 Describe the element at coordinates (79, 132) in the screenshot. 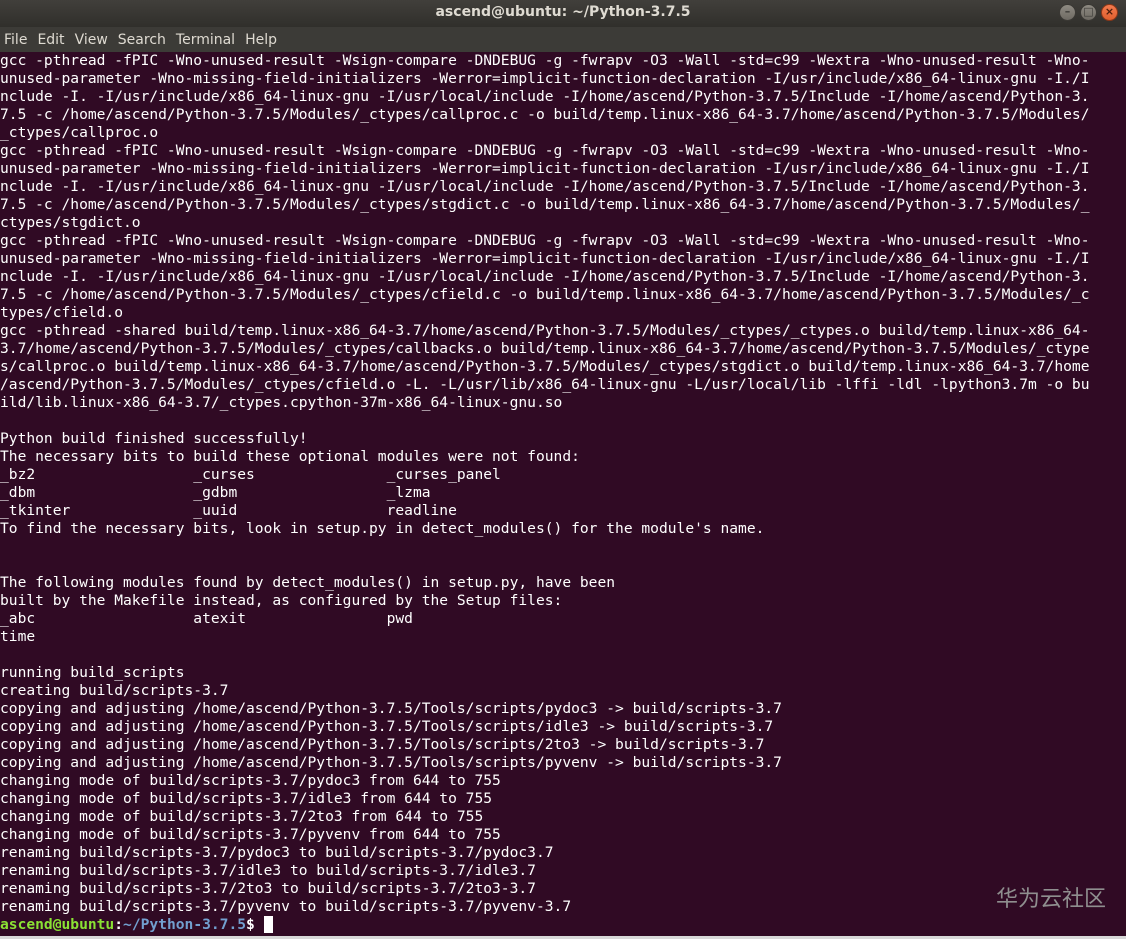

I see `terminal-line: _ctypes/callproc.o` at that location.